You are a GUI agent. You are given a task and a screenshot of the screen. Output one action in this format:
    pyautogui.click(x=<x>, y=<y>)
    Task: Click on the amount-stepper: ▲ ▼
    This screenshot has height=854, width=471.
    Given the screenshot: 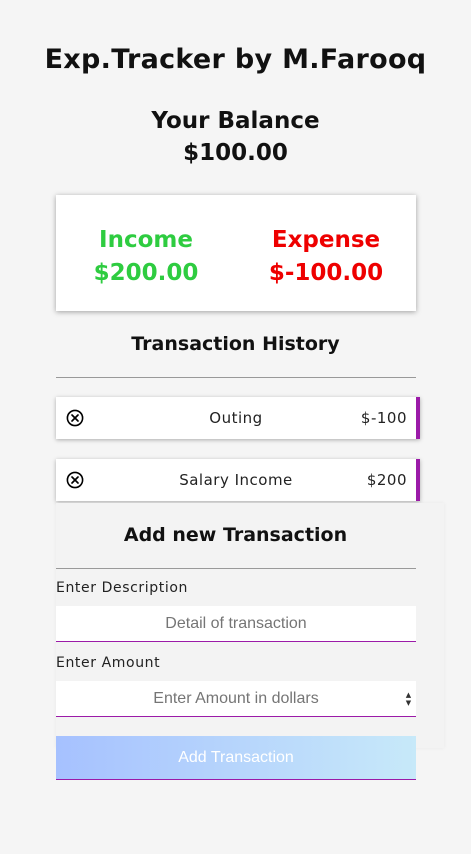 What is the action you would take?
    pyautogui.click(x=408, y=699)
    